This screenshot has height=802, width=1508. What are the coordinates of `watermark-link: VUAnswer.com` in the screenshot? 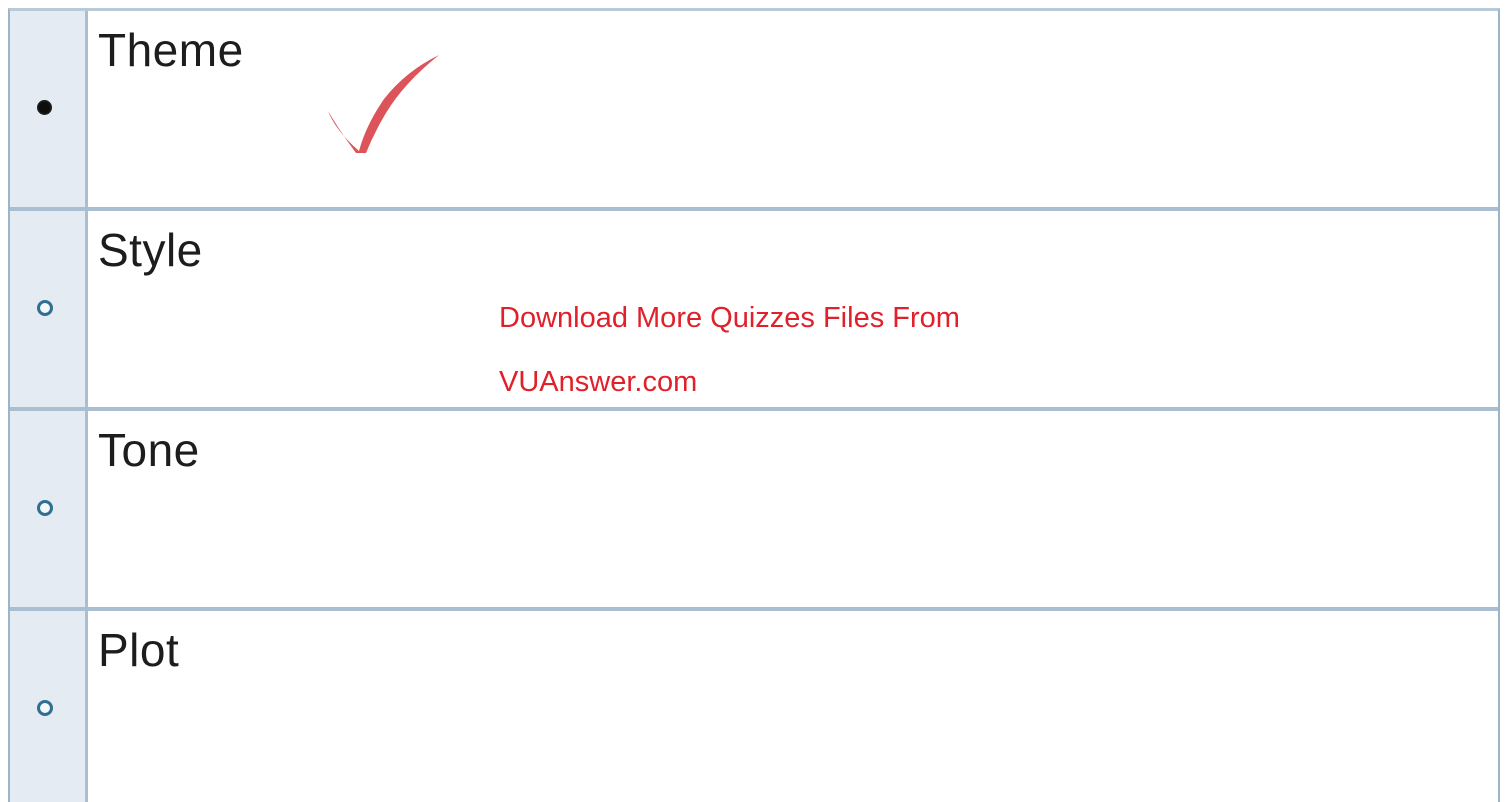 It's located at (598, 382).